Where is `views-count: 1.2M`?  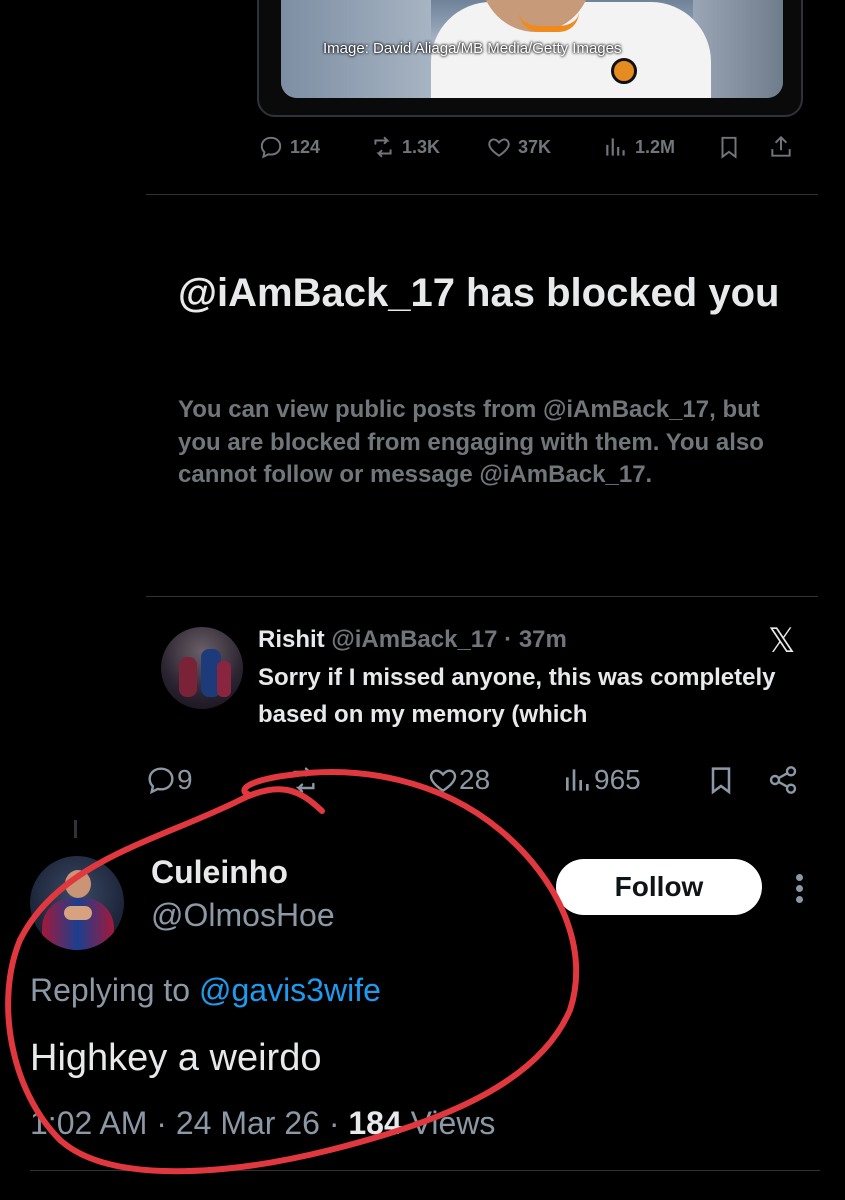
views-count: 1.2M is located at coordinates (655, 146).